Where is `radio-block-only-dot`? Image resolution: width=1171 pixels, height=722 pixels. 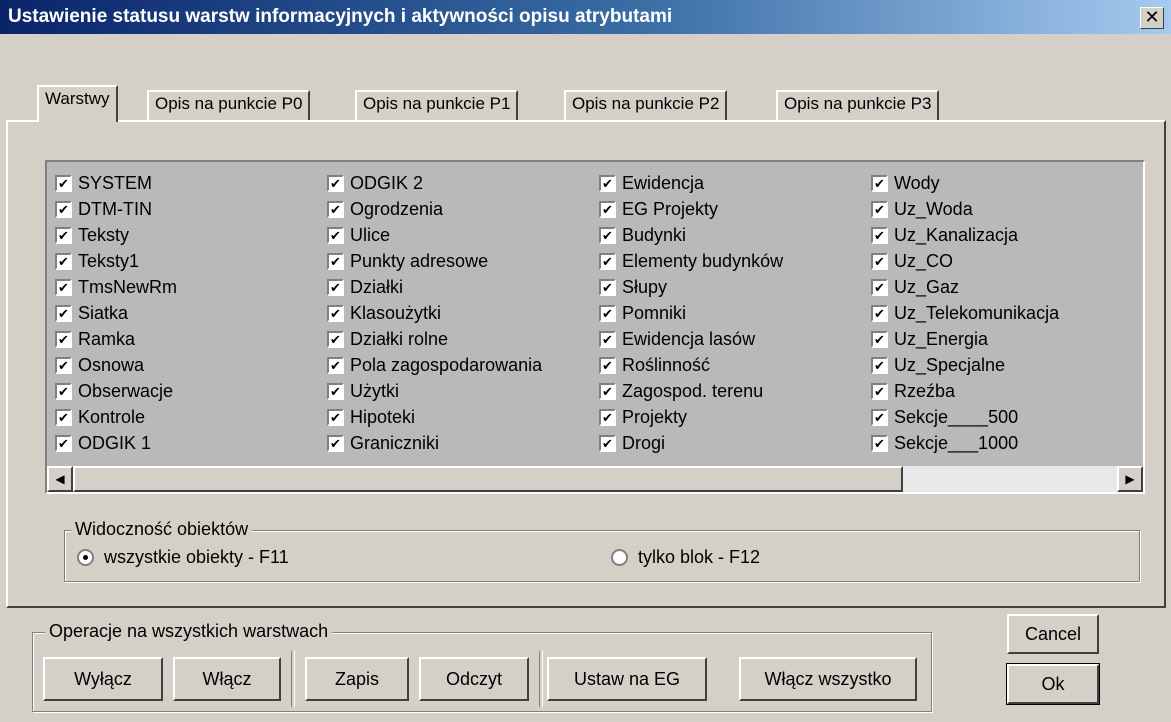 radio-block-only-dot is located at coordinates (619, 557).